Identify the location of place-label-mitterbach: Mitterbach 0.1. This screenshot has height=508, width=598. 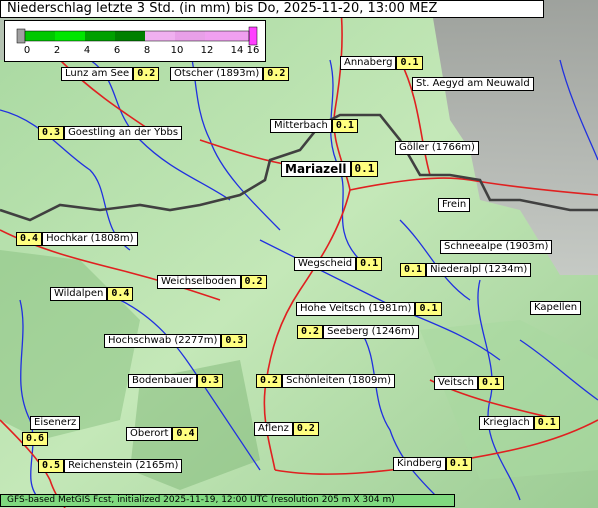
(314, 126).